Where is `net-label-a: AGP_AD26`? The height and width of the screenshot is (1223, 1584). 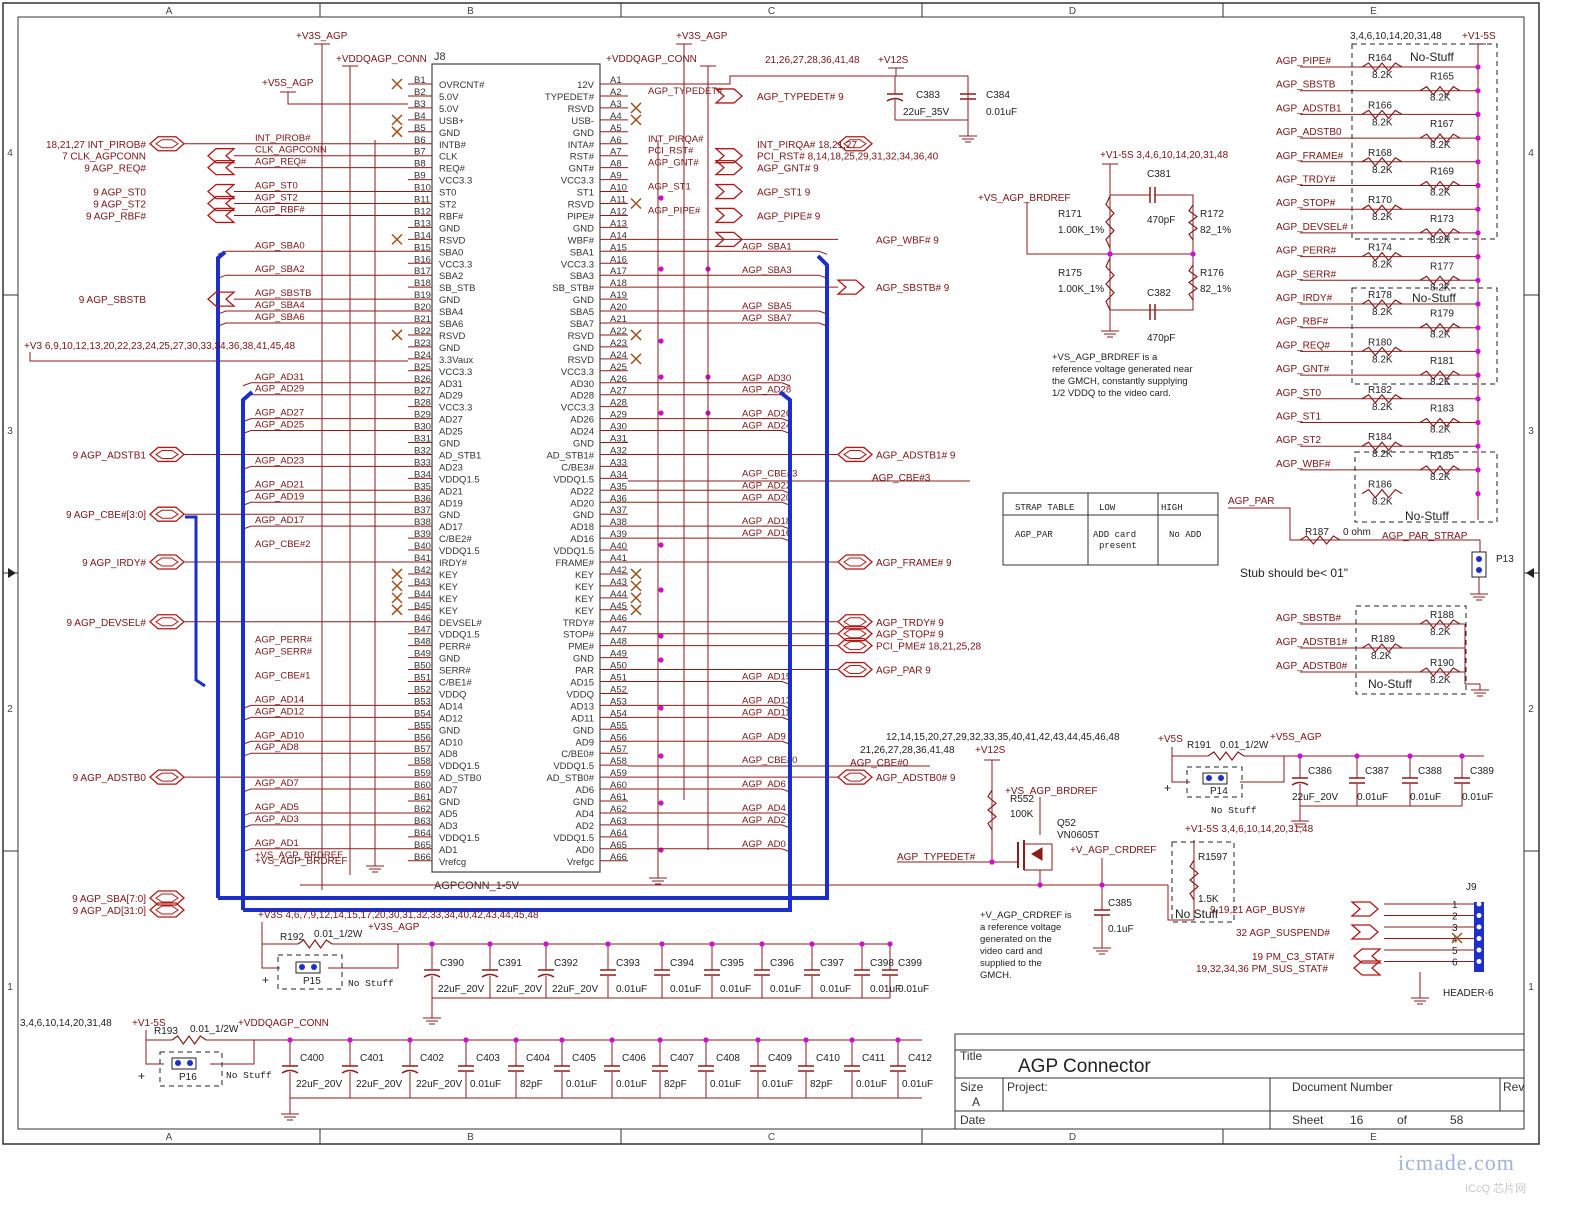
net-label-a: AGP_AD26 is located at coordinates (766, 414).